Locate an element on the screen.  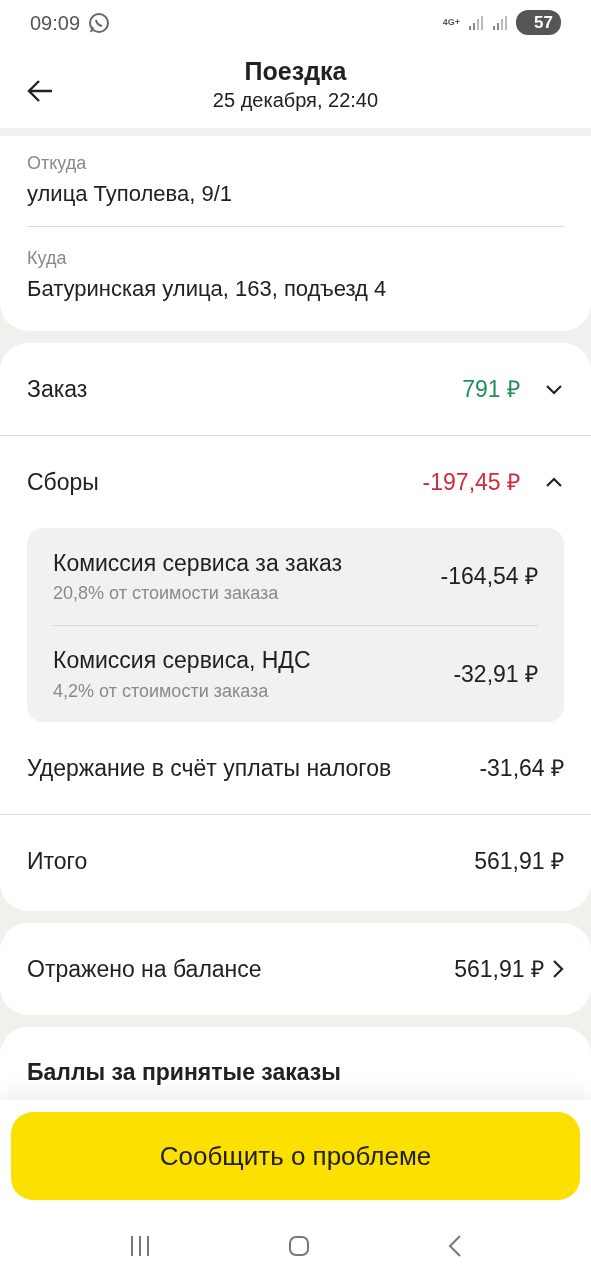
fee-amount: -164,54 ₽ is located at coordinates (489, 577).